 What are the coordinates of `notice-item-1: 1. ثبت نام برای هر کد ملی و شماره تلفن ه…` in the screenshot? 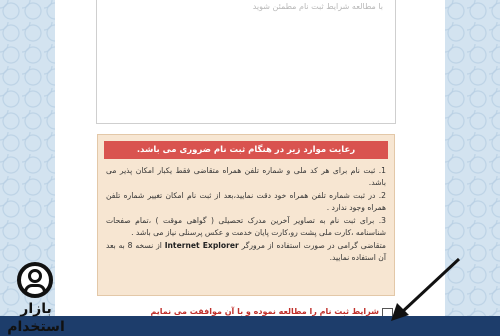 It's located at (246, 176).